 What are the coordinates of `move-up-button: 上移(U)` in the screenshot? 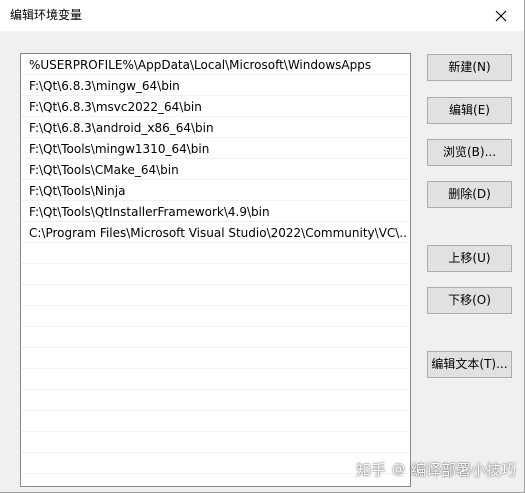 It's located at (469, 258).